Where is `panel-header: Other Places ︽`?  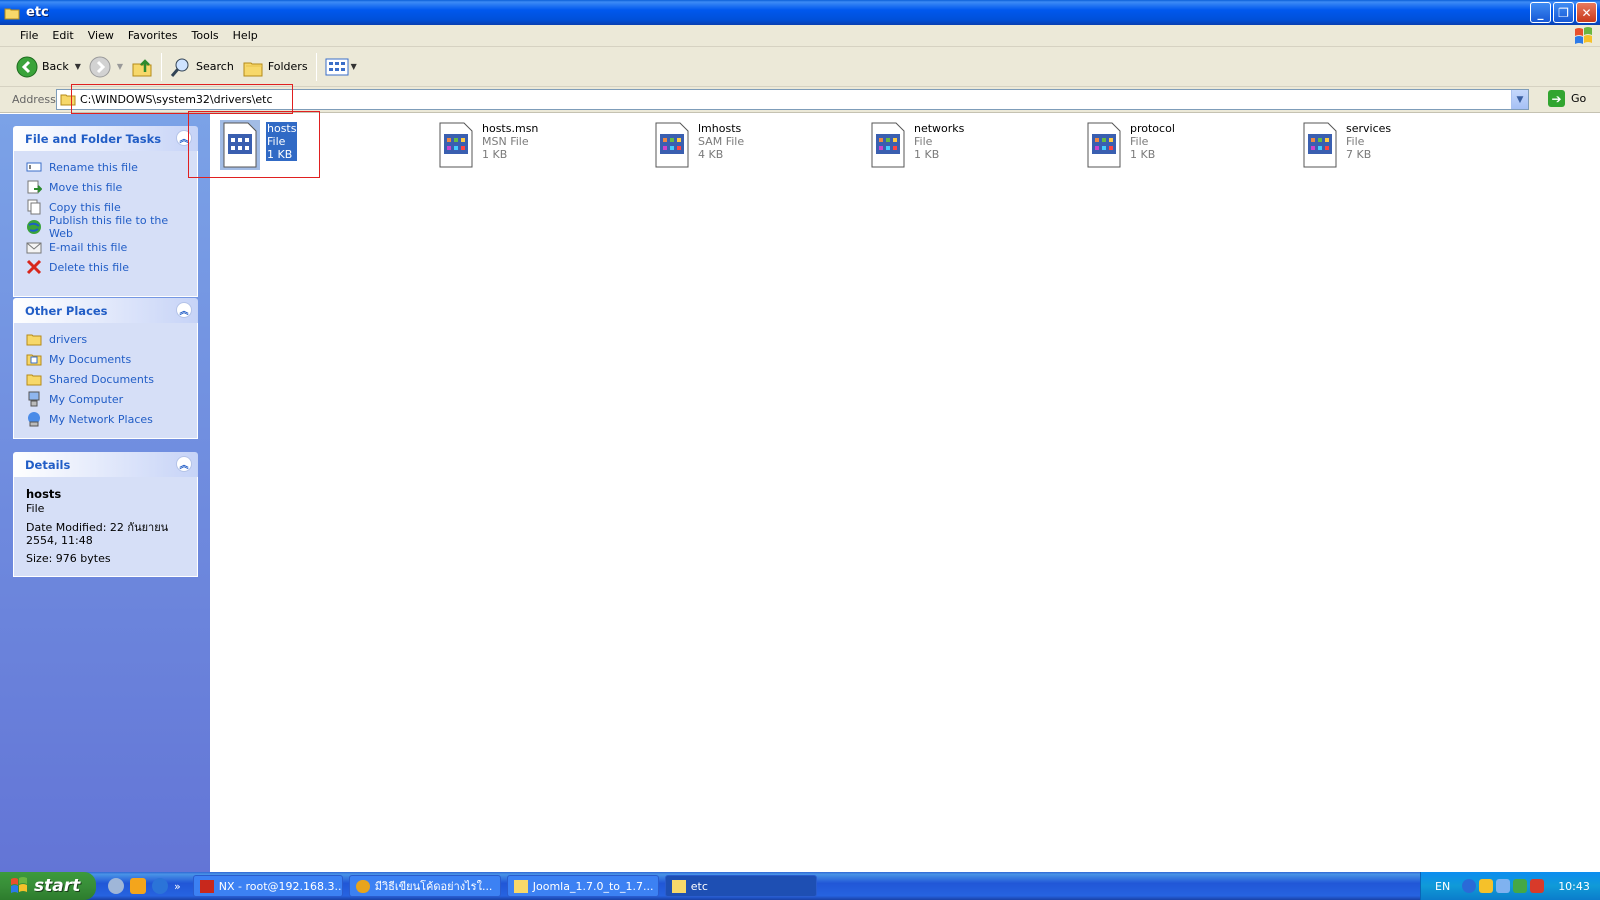 panel-header: Other Places ︽ is located at coordinates (105, 310).